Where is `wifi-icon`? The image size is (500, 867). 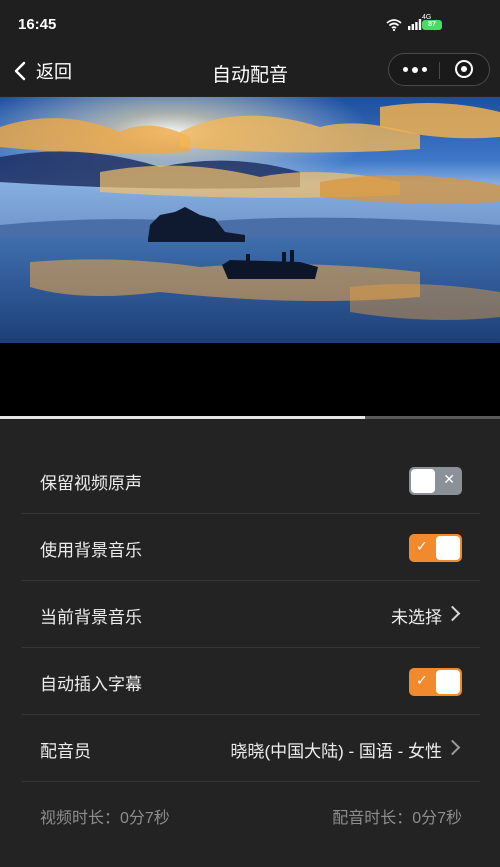
wifi-icon is located at coordinates (394, 25).